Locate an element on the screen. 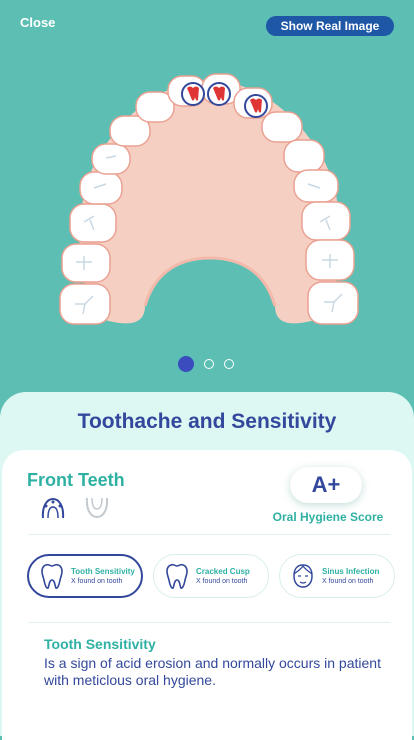 Image resolution: width=414 pixels, height=740 pixels. sheet-title: Toothache and Sensitivity is located at coordinates (207, 421).